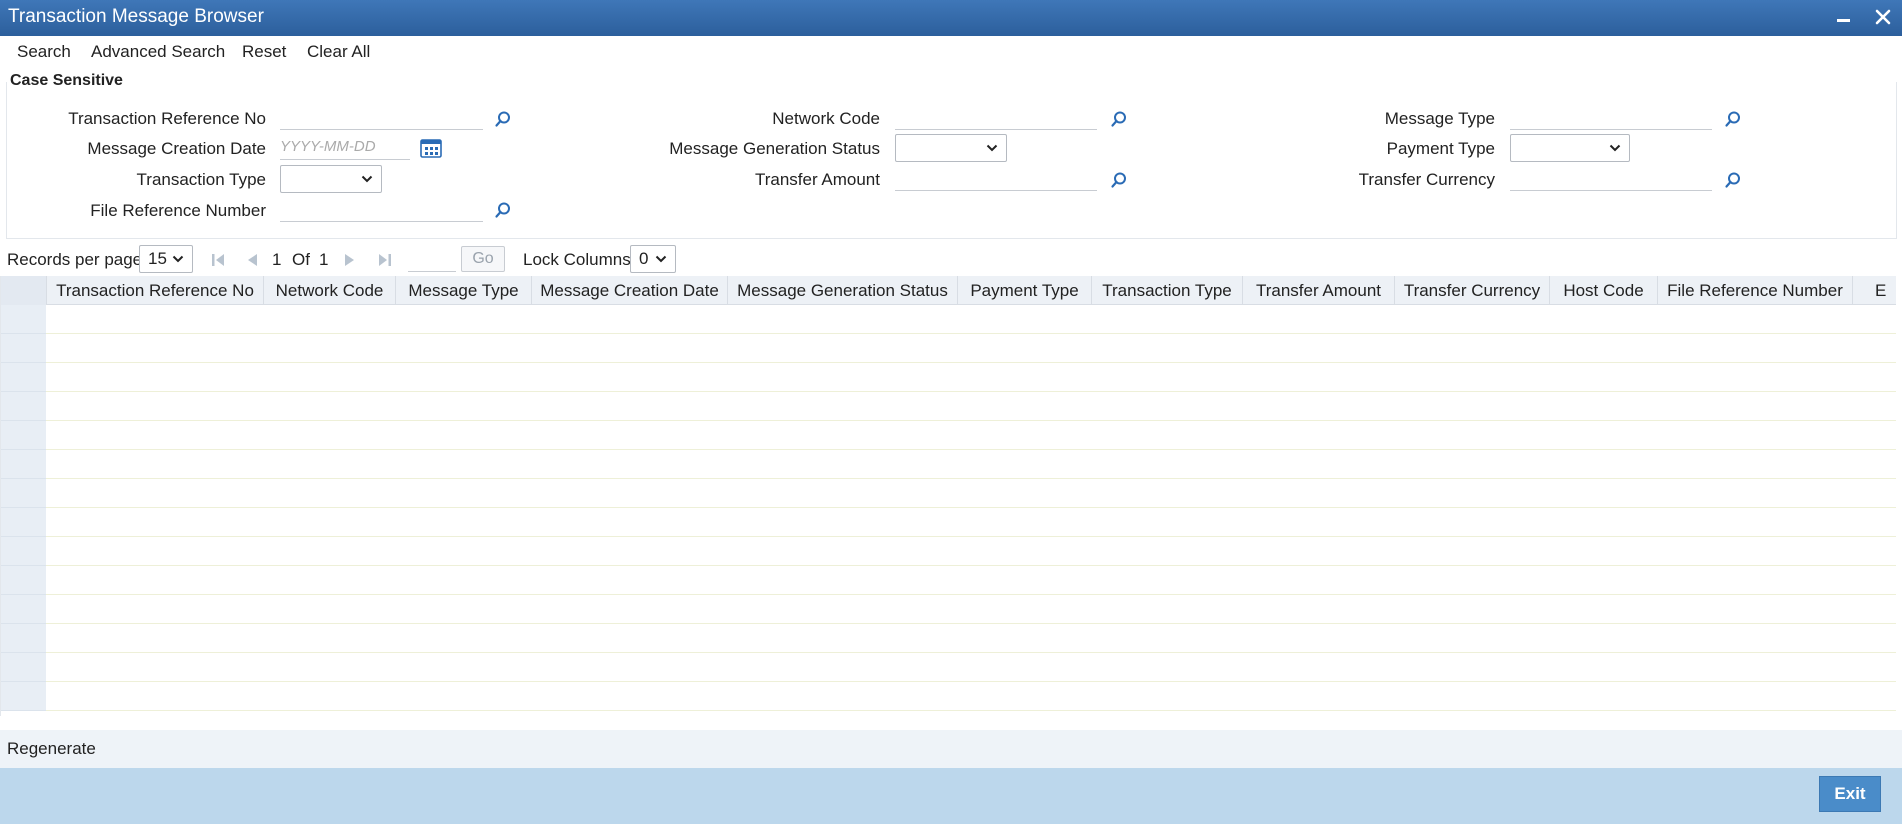 The image size is (1902, 824). What do you see at coordinates (431, 148) in the screenshot?
I see `calendar-icon` at bounding box center [431, 148].